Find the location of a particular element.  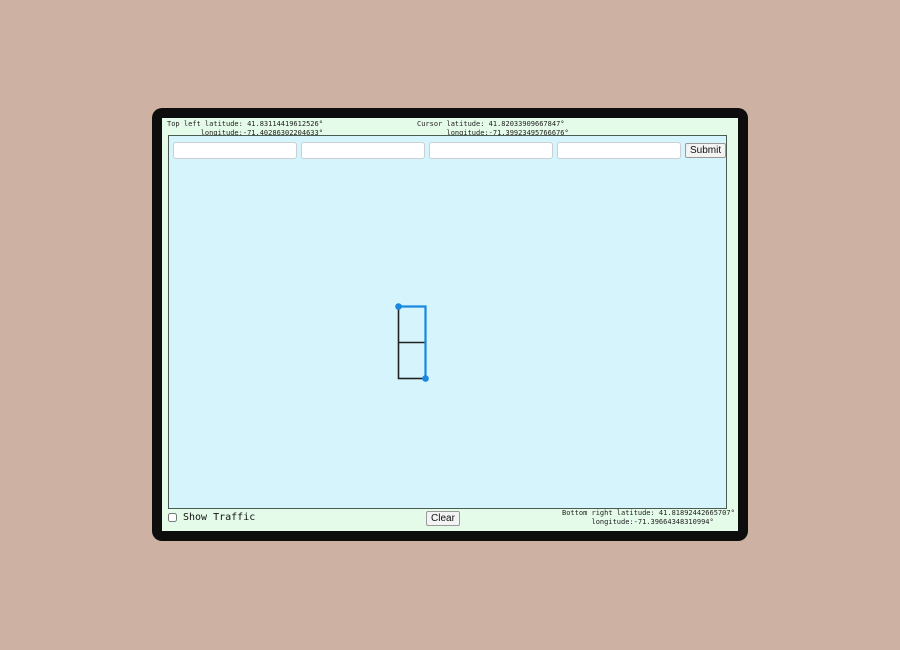

route-end-point-icon is located at coordinates (425, 378).